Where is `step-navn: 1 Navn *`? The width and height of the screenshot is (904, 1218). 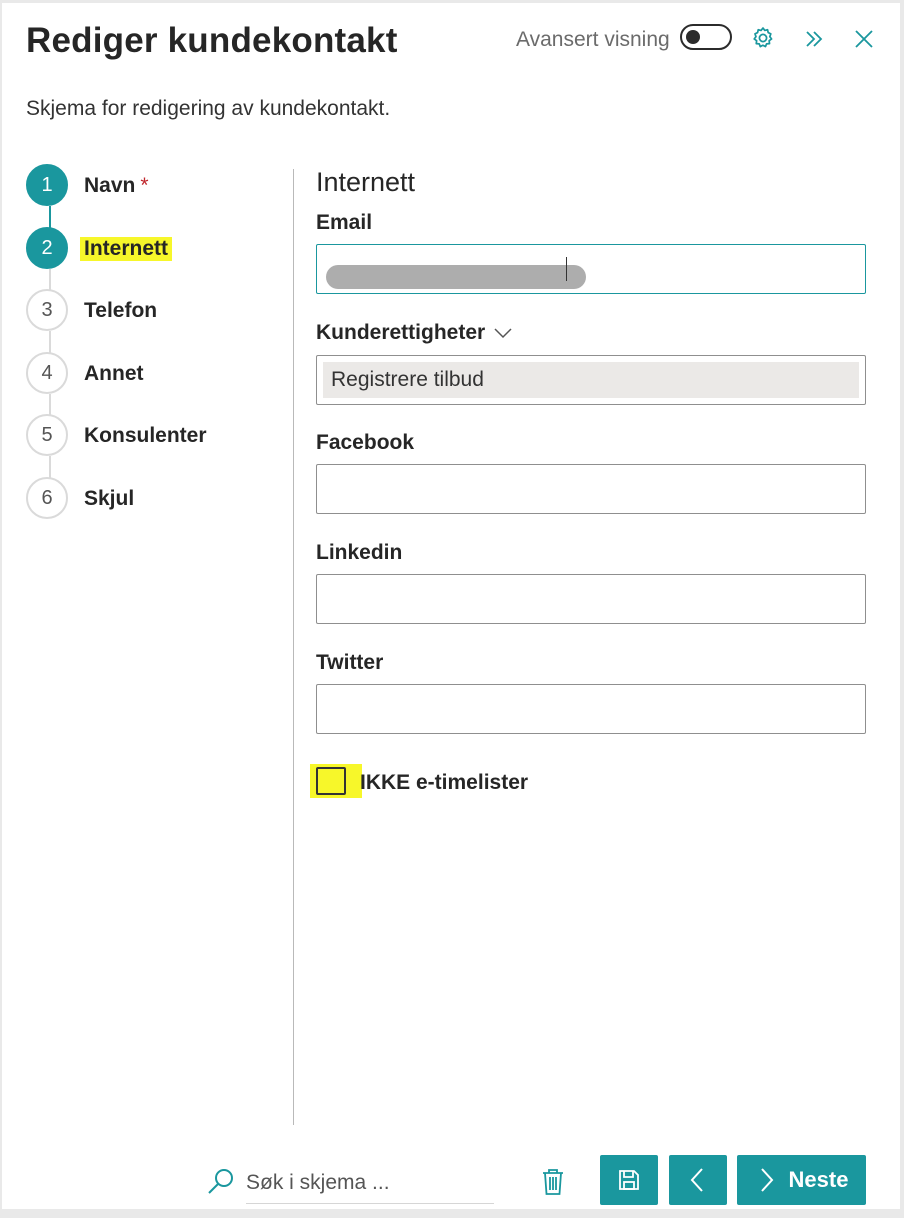 step-navn: 1 Navn * is located at coordinates (156, 187).